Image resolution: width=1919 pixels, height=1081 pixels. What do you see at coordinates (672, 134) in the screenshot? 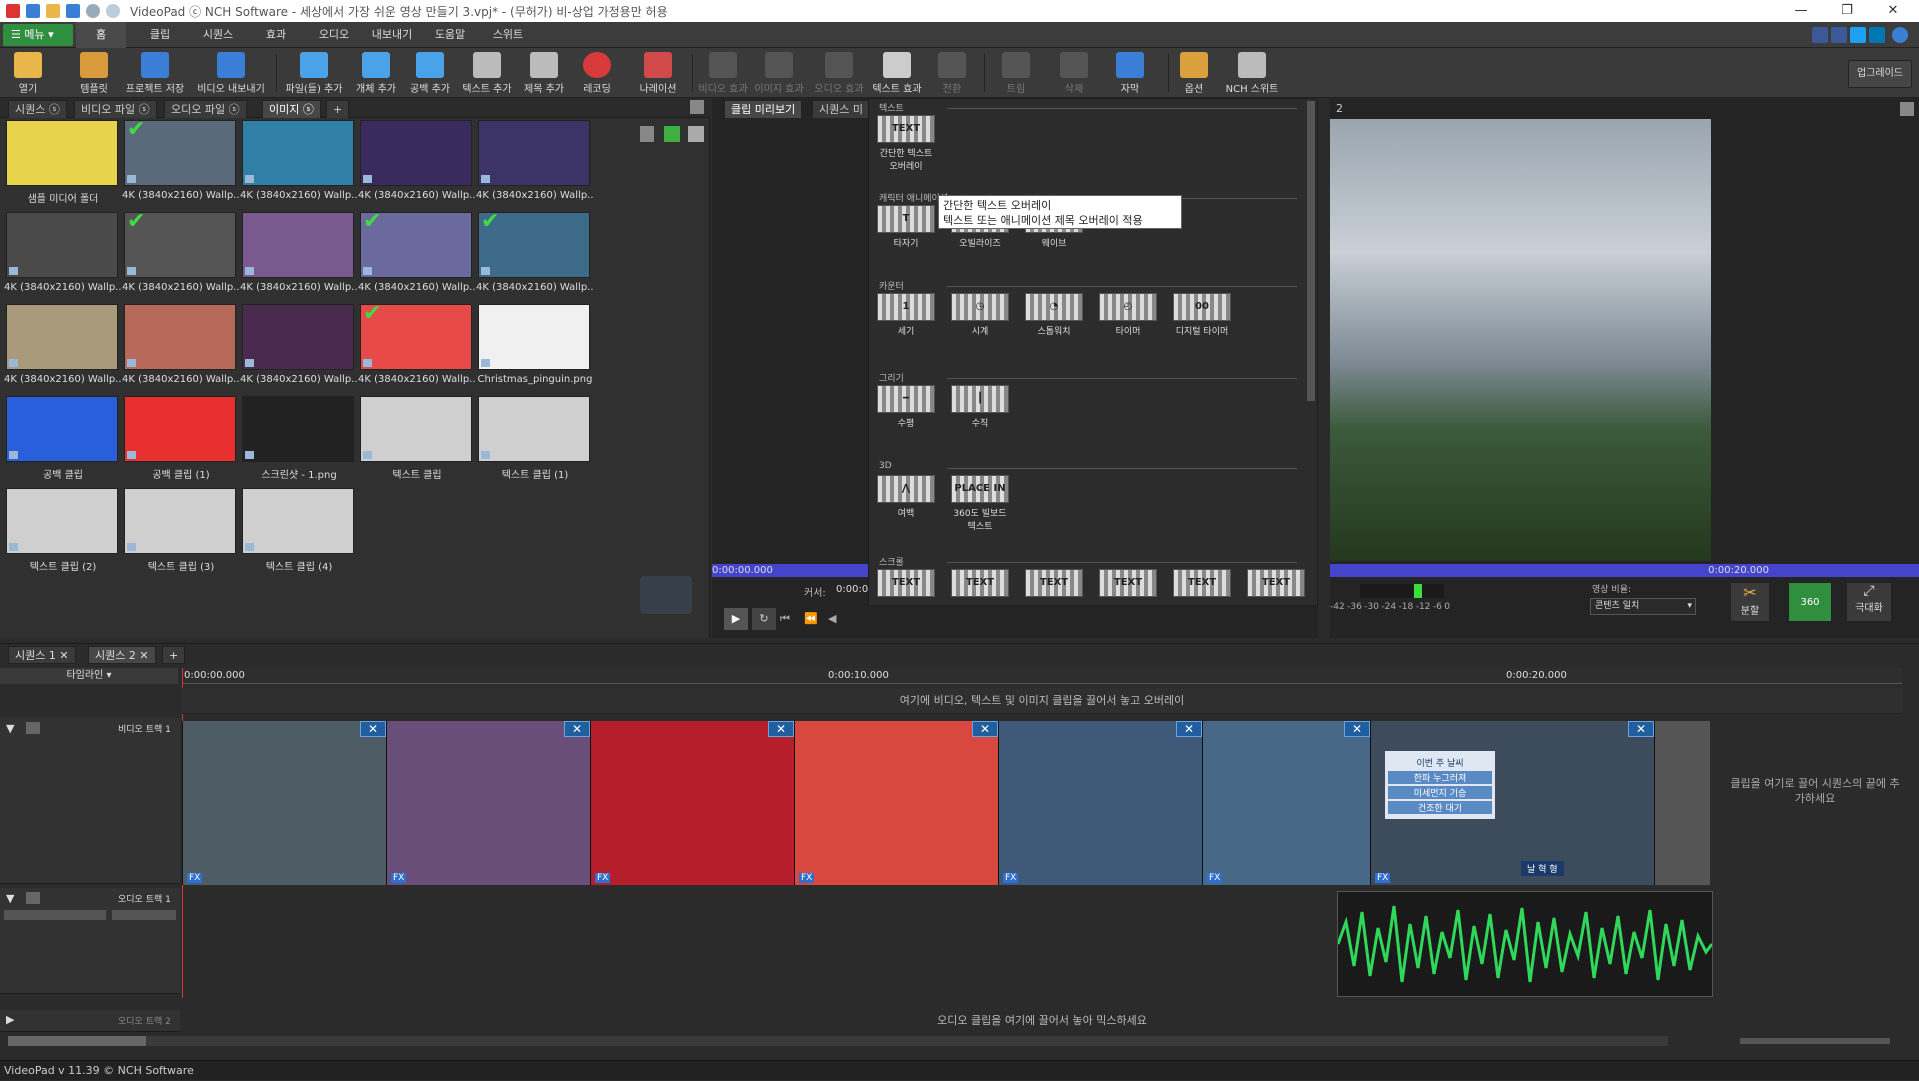
I see `add-folder-icon` at bounding box center [672, 134].